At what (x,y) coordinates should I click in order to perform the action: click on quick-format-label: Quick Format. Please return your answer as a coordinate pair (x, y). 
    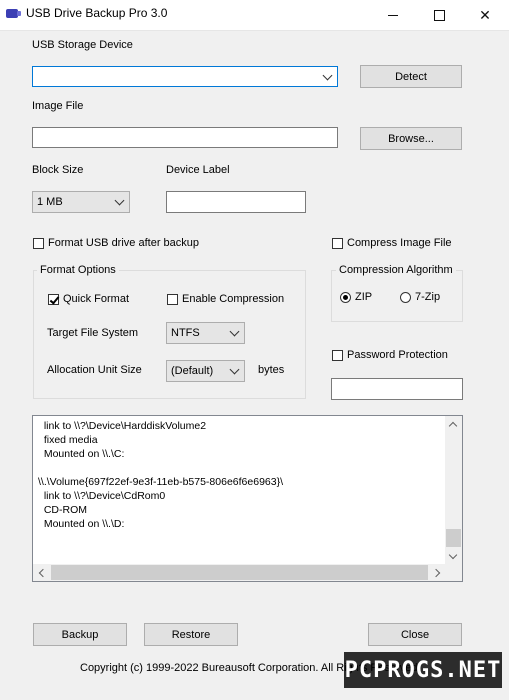
    Looking at the image, I should click on (96, 299).